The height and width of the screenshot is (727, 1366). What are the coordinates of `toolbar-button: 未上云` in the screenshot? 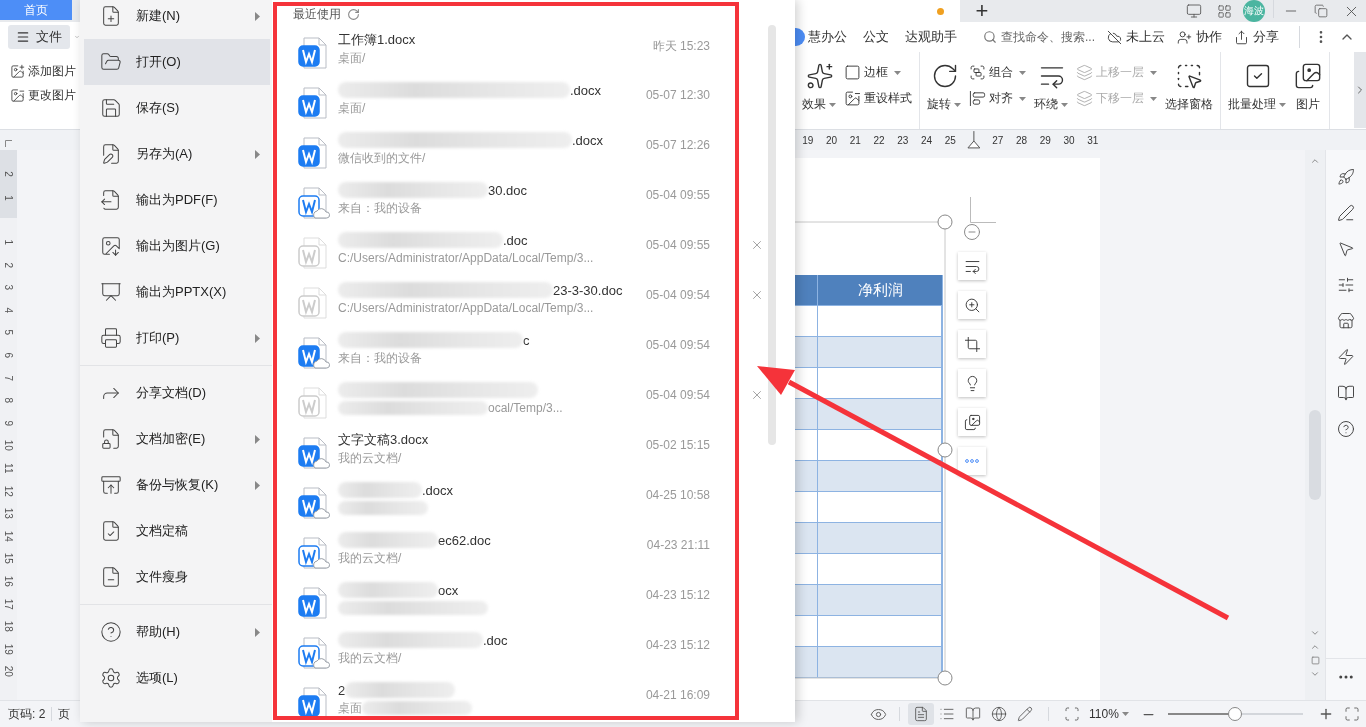 It's located at (1136, 37).